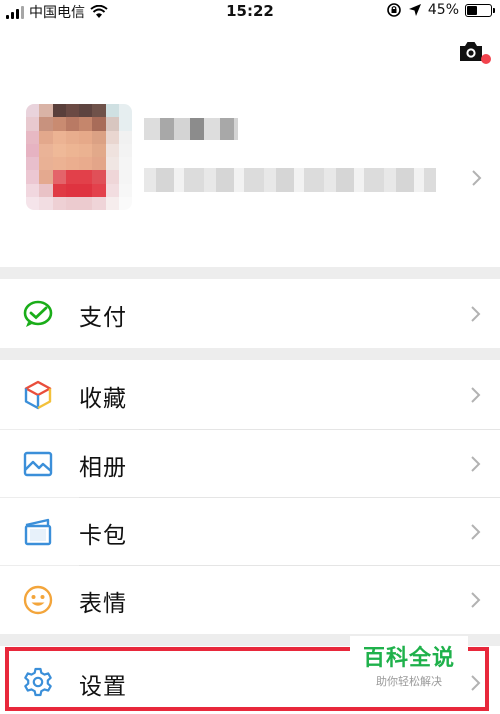 Image resolution: width=500 pixels, height=714 pixels. What do you see at coordinates (250, 394) in the screenshot?
I see `menu-item-favorites: 收藏` at bounding box center [250, 394].